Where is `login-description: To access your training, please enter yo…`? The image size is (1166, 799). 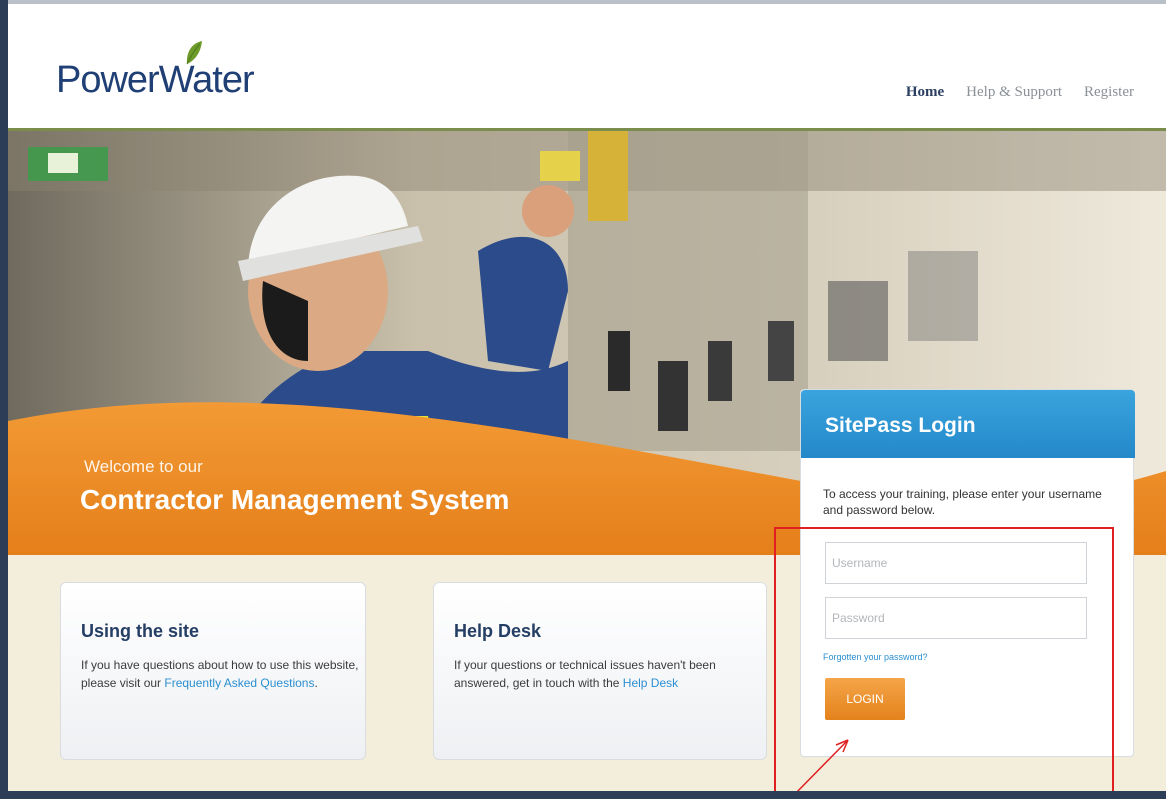 login-description: To access your training, please enter yo… is located at coordinates (962, 502).